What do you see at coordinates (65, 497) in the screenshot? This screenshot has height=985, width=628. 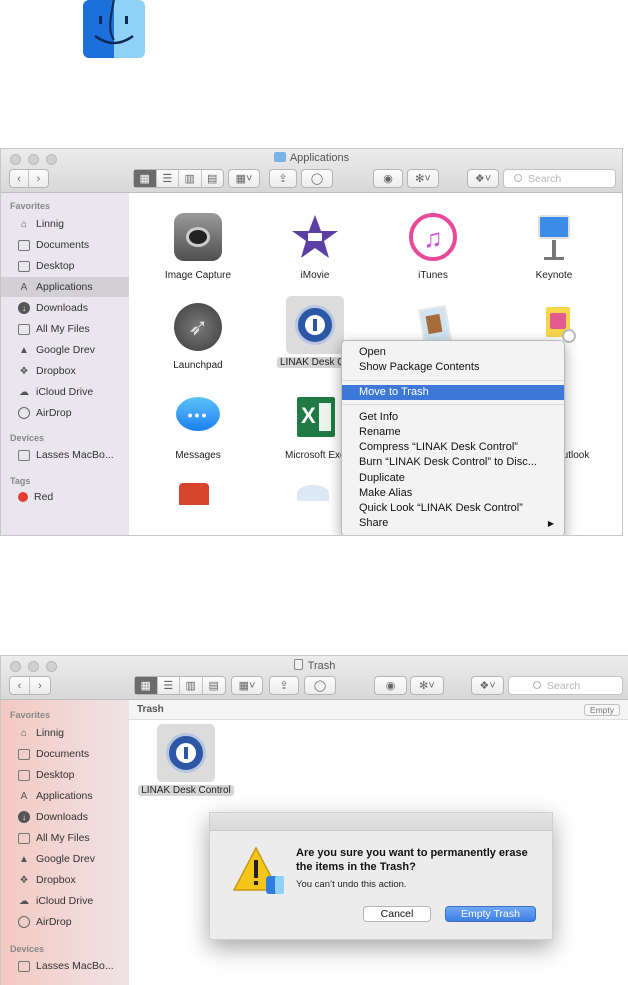 I see `sidebar-item-tag-red: Red` at bounding box center [65, 497].